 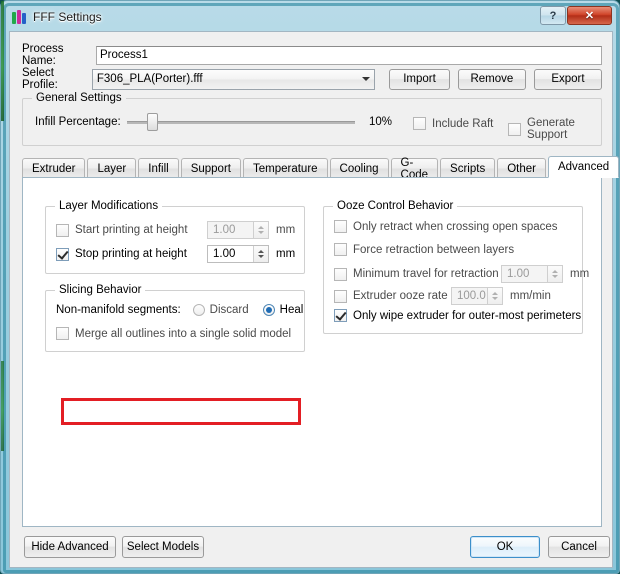 What do you see at coordinates (268, 310) in the screenshot?
I see `radio-dot` at bounding box center [268, 310].